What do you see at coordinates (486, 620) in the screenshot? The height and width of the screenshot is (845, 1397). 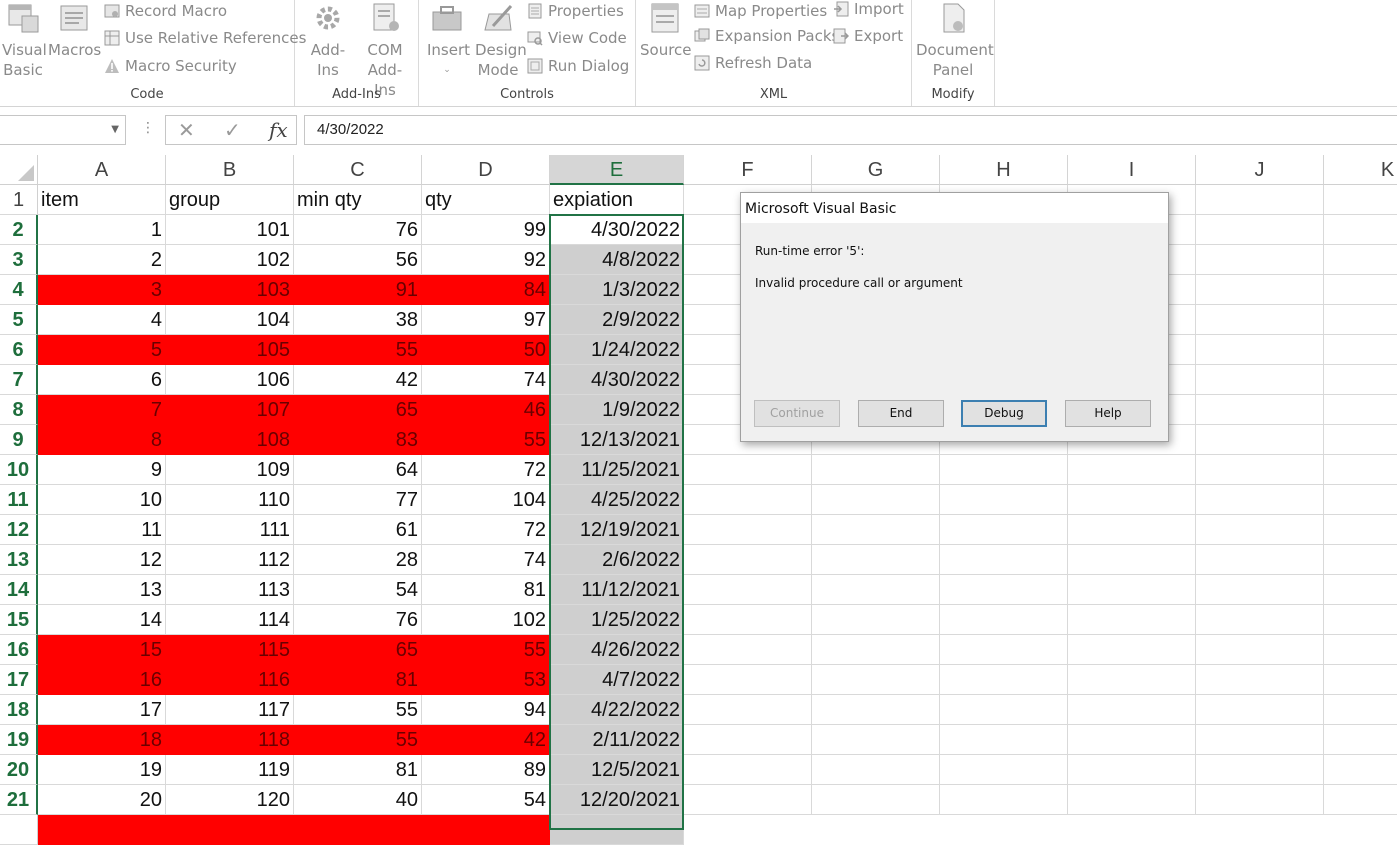 I see `table-cell-qty: 102` at bounding box center [486, 620].